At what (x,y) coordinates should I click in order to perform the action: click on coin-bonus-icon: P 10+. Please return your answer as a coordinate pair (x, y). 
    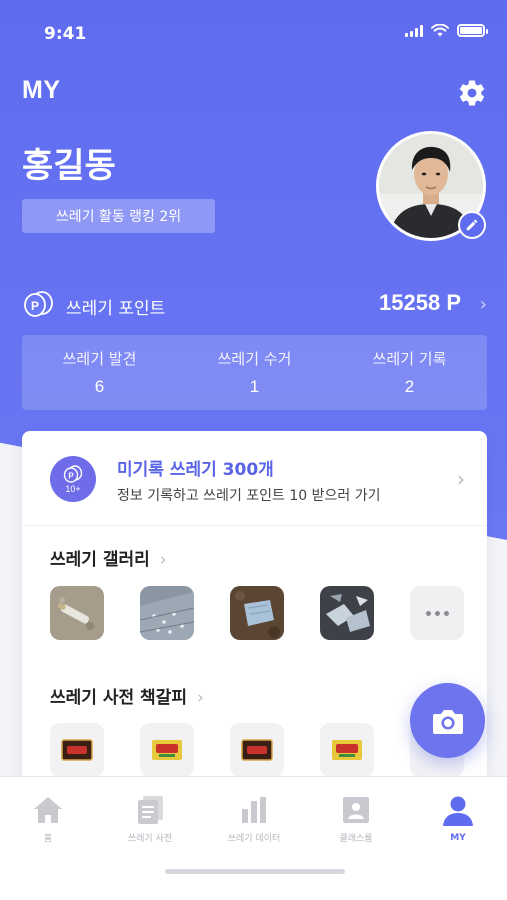
    Looking at the image, I should click on (73, 479).